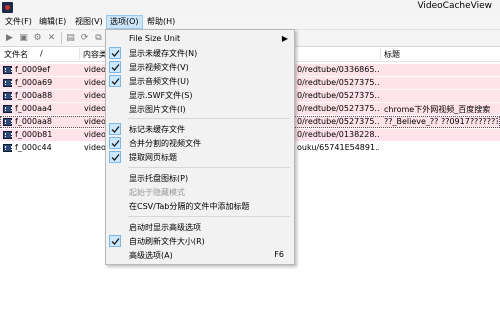 Image resolution: width=500 pixels, height=331 pixels. I want to click on copy-icon: ⧉, so click(98, 37).